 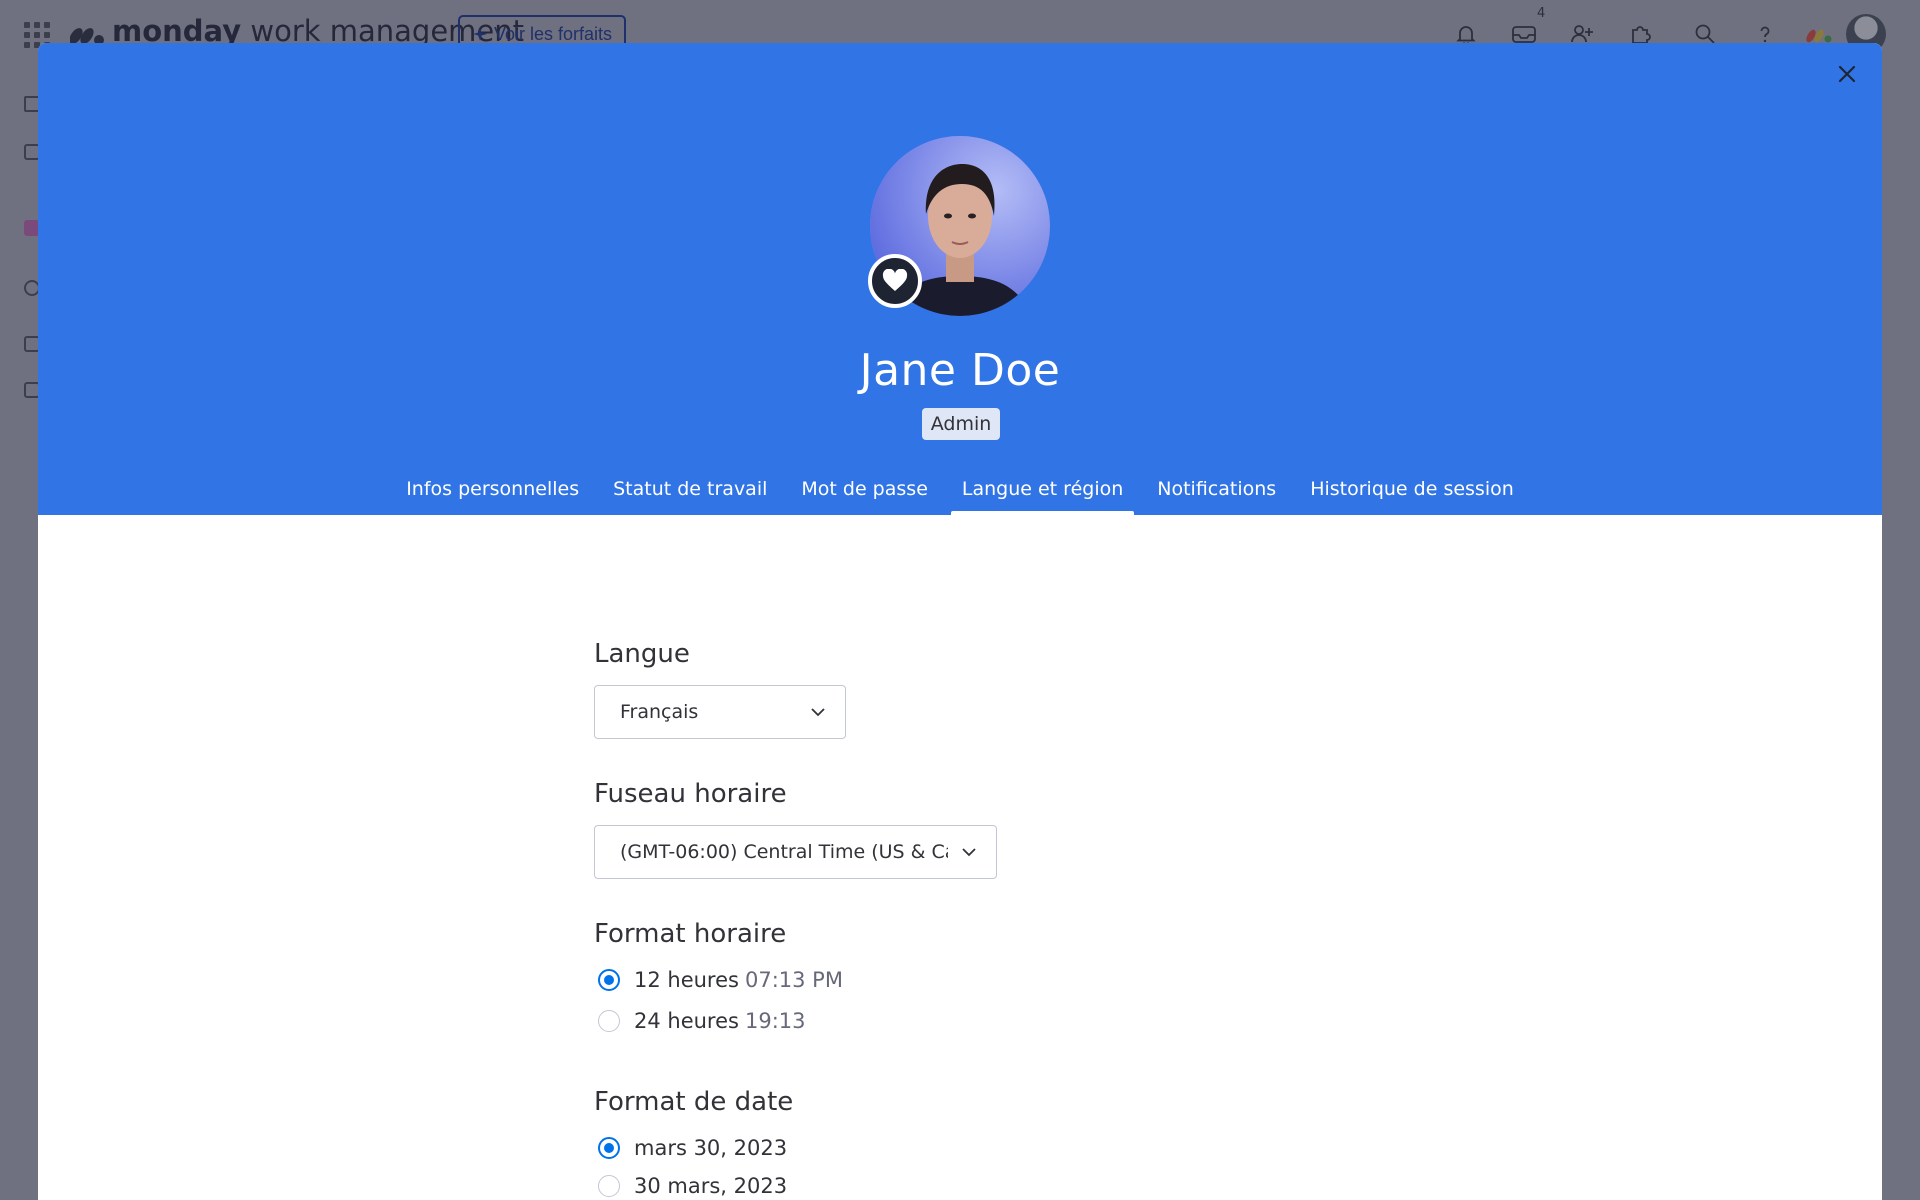 I want to click on date-format-option-2: 30 mars, 2023, so click(x=692, y=1185).